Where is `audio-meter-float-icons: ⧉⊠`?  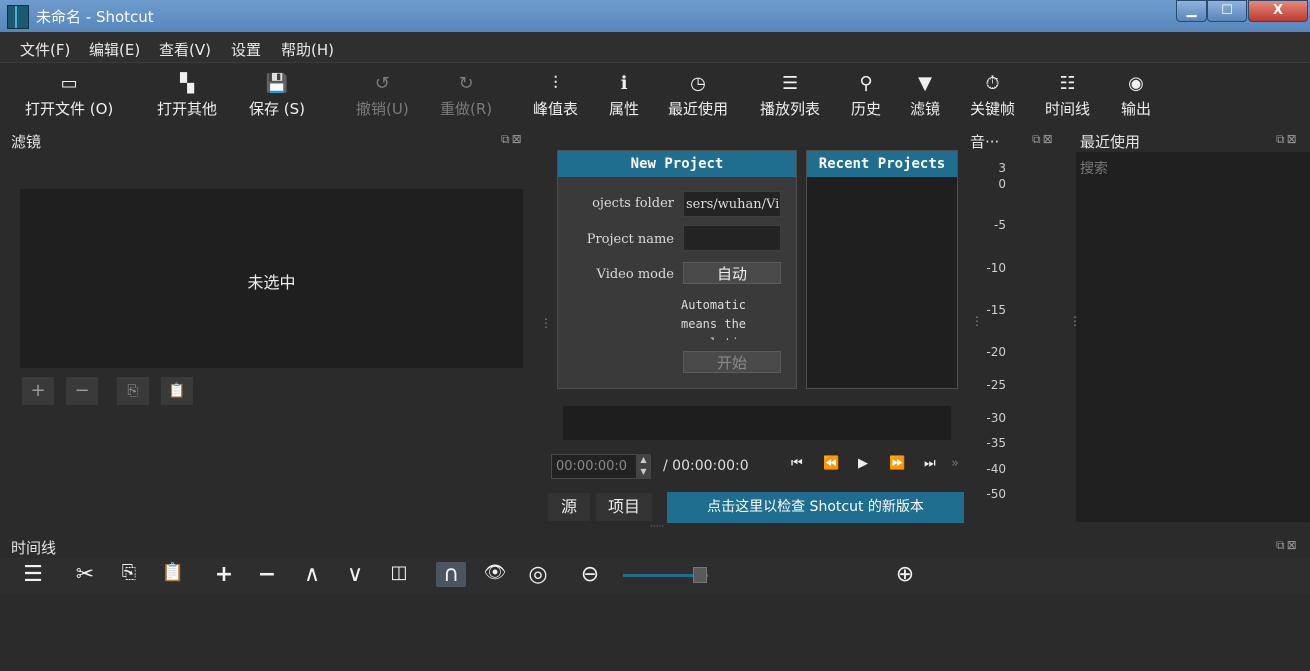 audio-meter-float-icons: ⧉⊠ is located at coordinates (1043, 139).